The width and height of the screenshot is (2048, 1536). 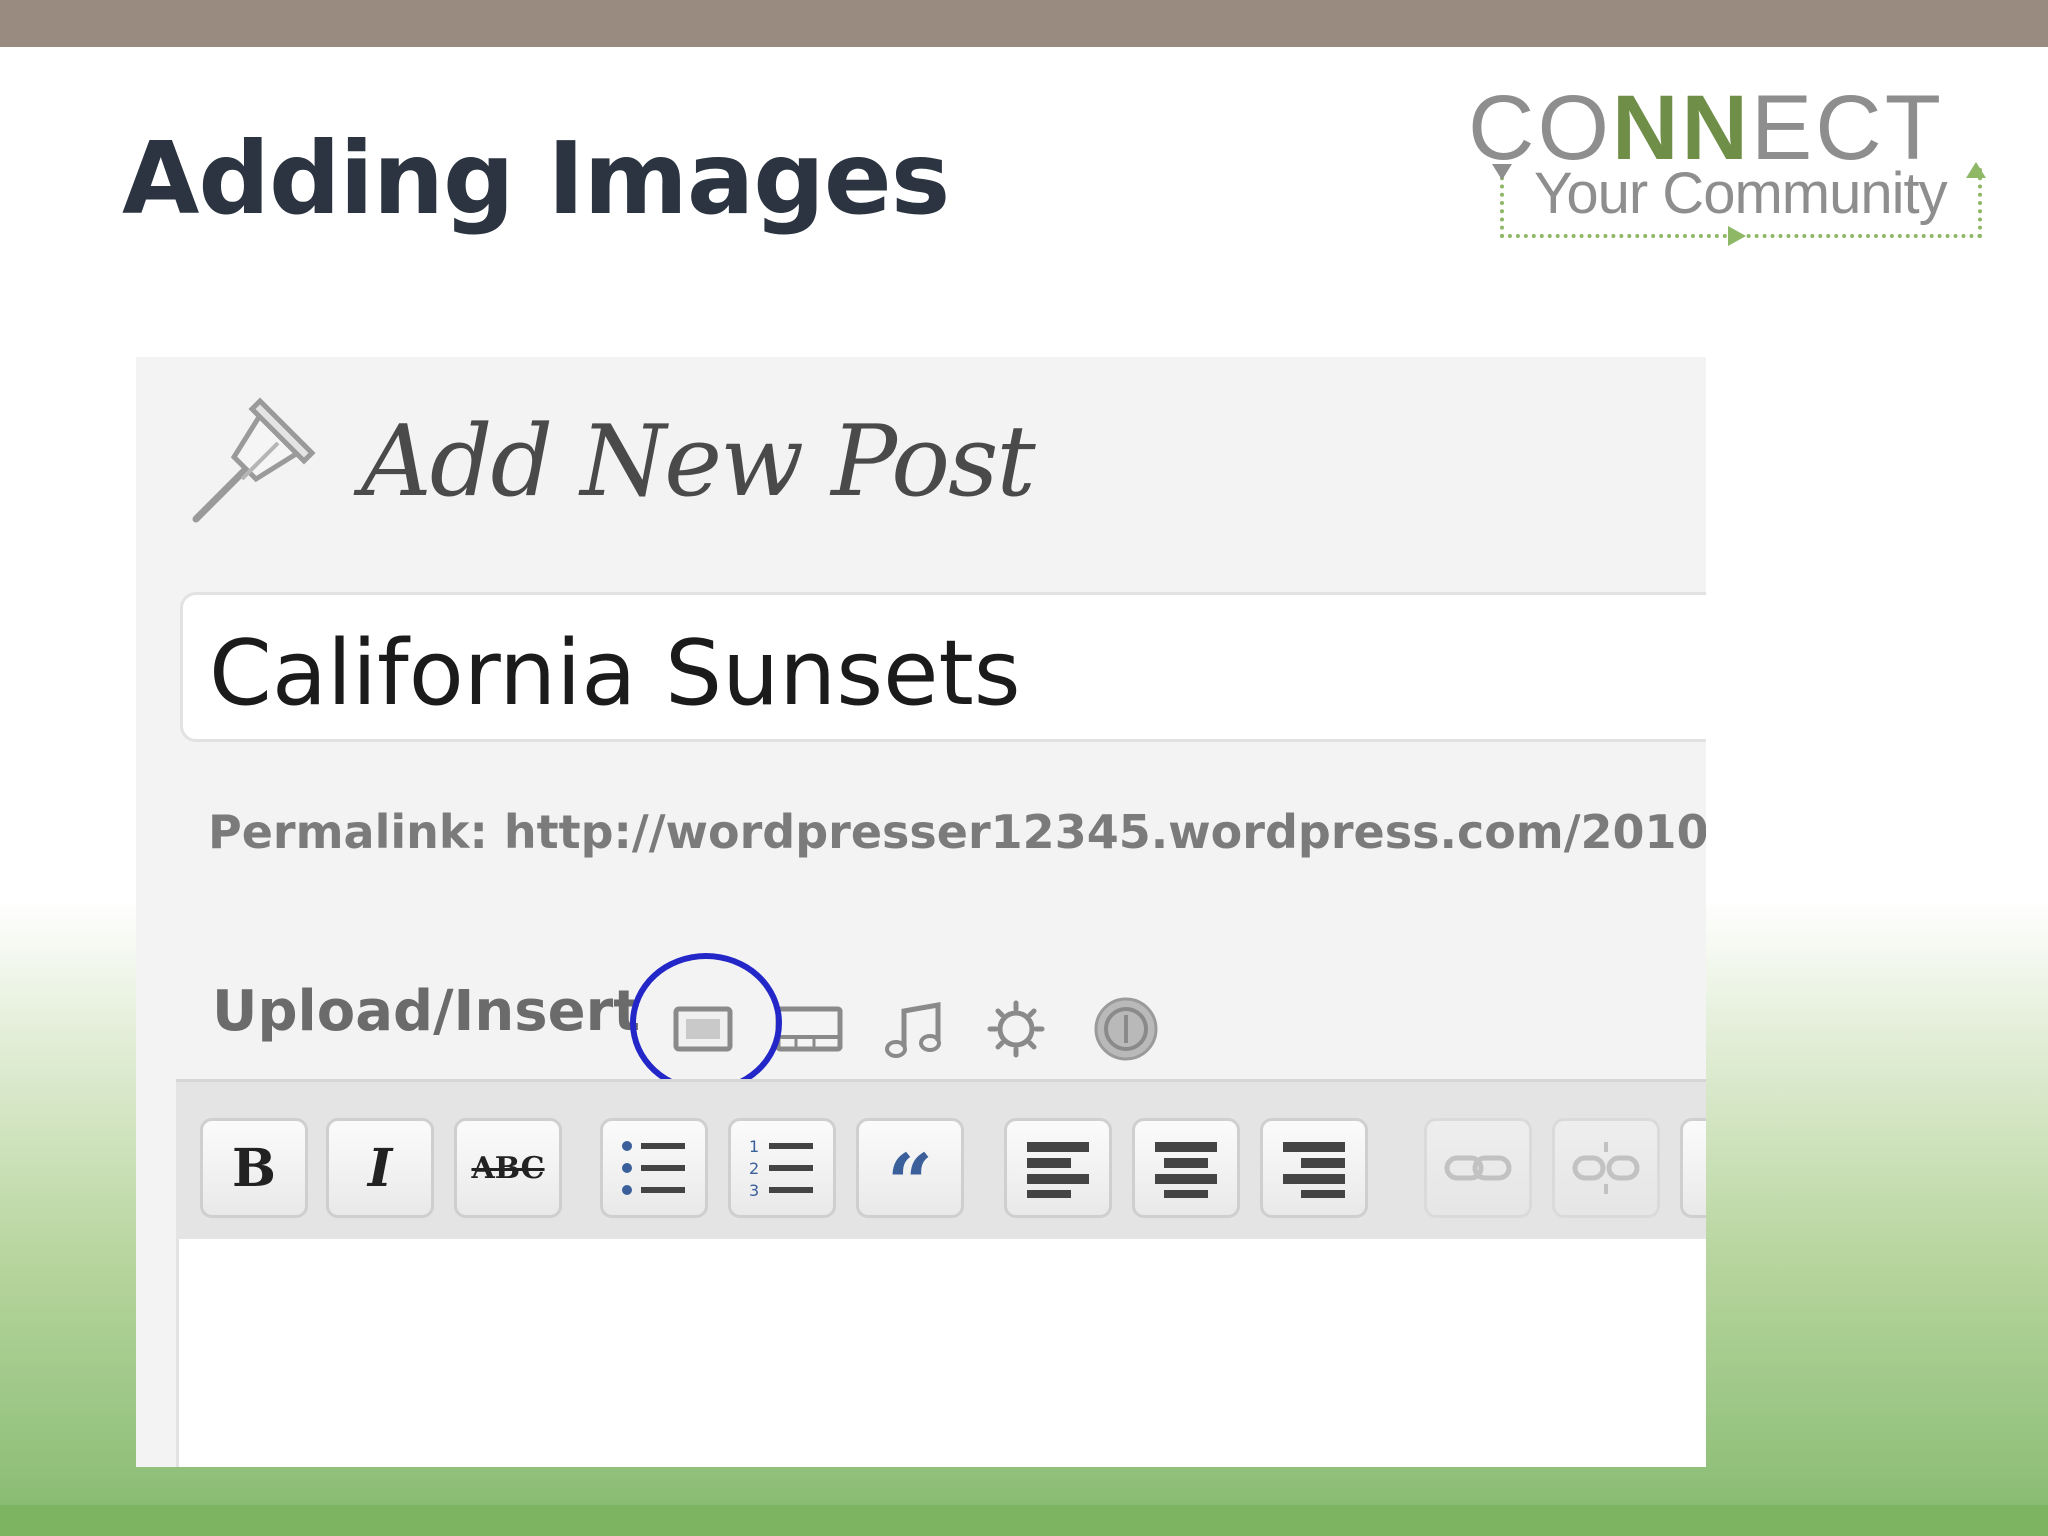 What do you see at coordinates (941, 1353) in the screenshot?
I see `post-content-editor` at bounding box center [941, 1353].